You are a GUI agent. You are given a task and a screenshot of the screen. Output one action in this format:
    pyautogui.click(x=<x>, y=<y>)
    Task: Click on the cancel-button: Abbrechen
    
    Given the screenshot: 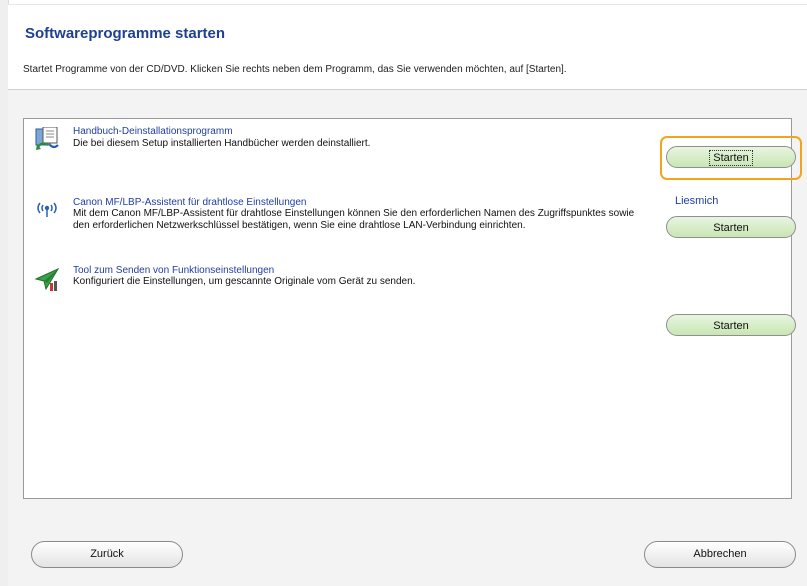 What is the action you would take?
    pyautogui.click(x=720, y=554)
    